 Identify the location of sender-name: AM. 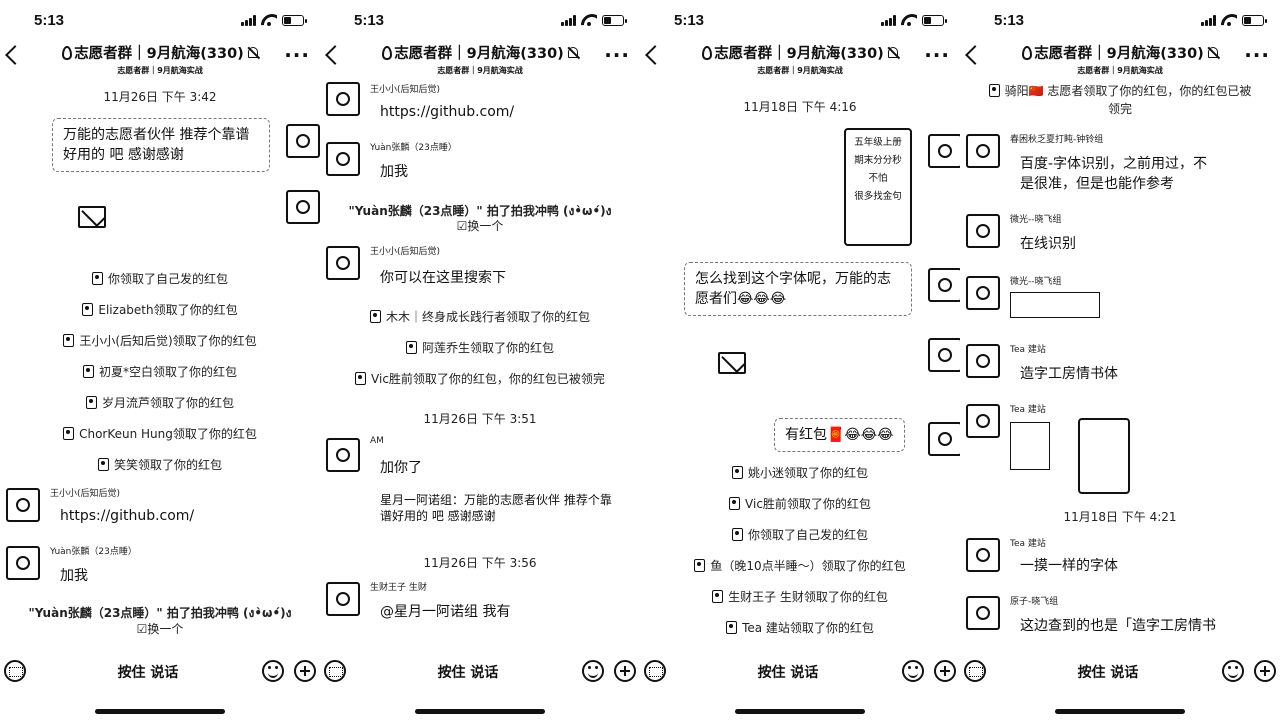
(377, 441).